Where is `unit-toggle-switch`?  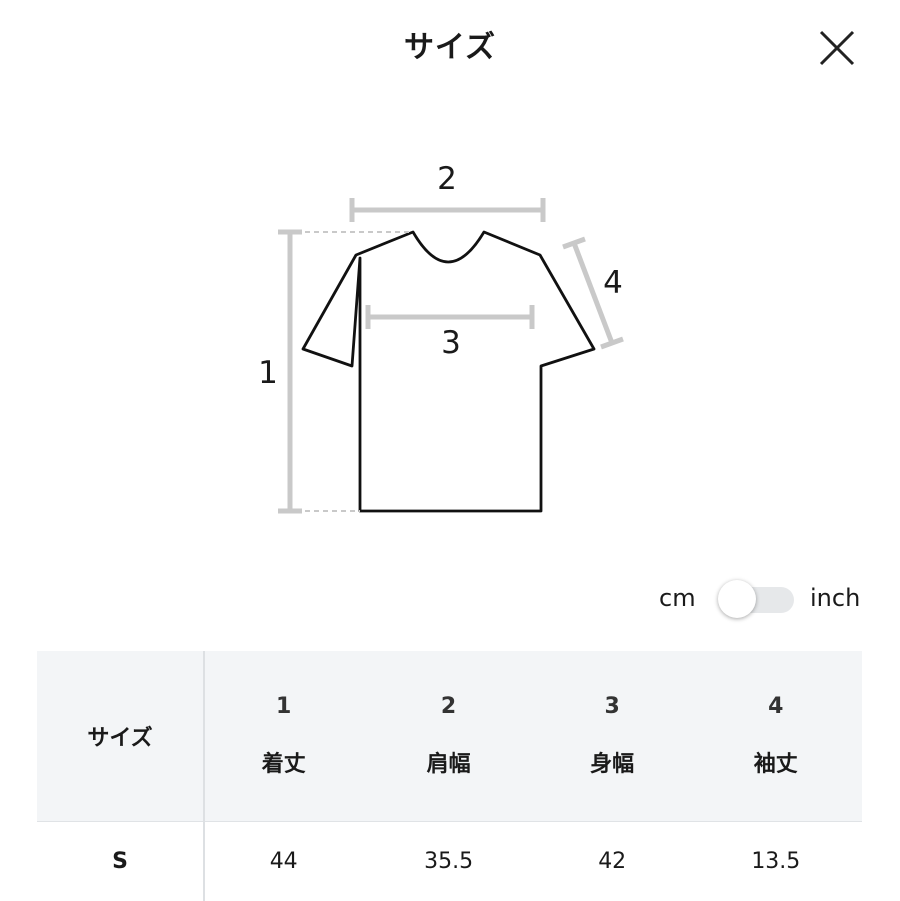 unit-toggle-switch is located at coordinates (756, 599).